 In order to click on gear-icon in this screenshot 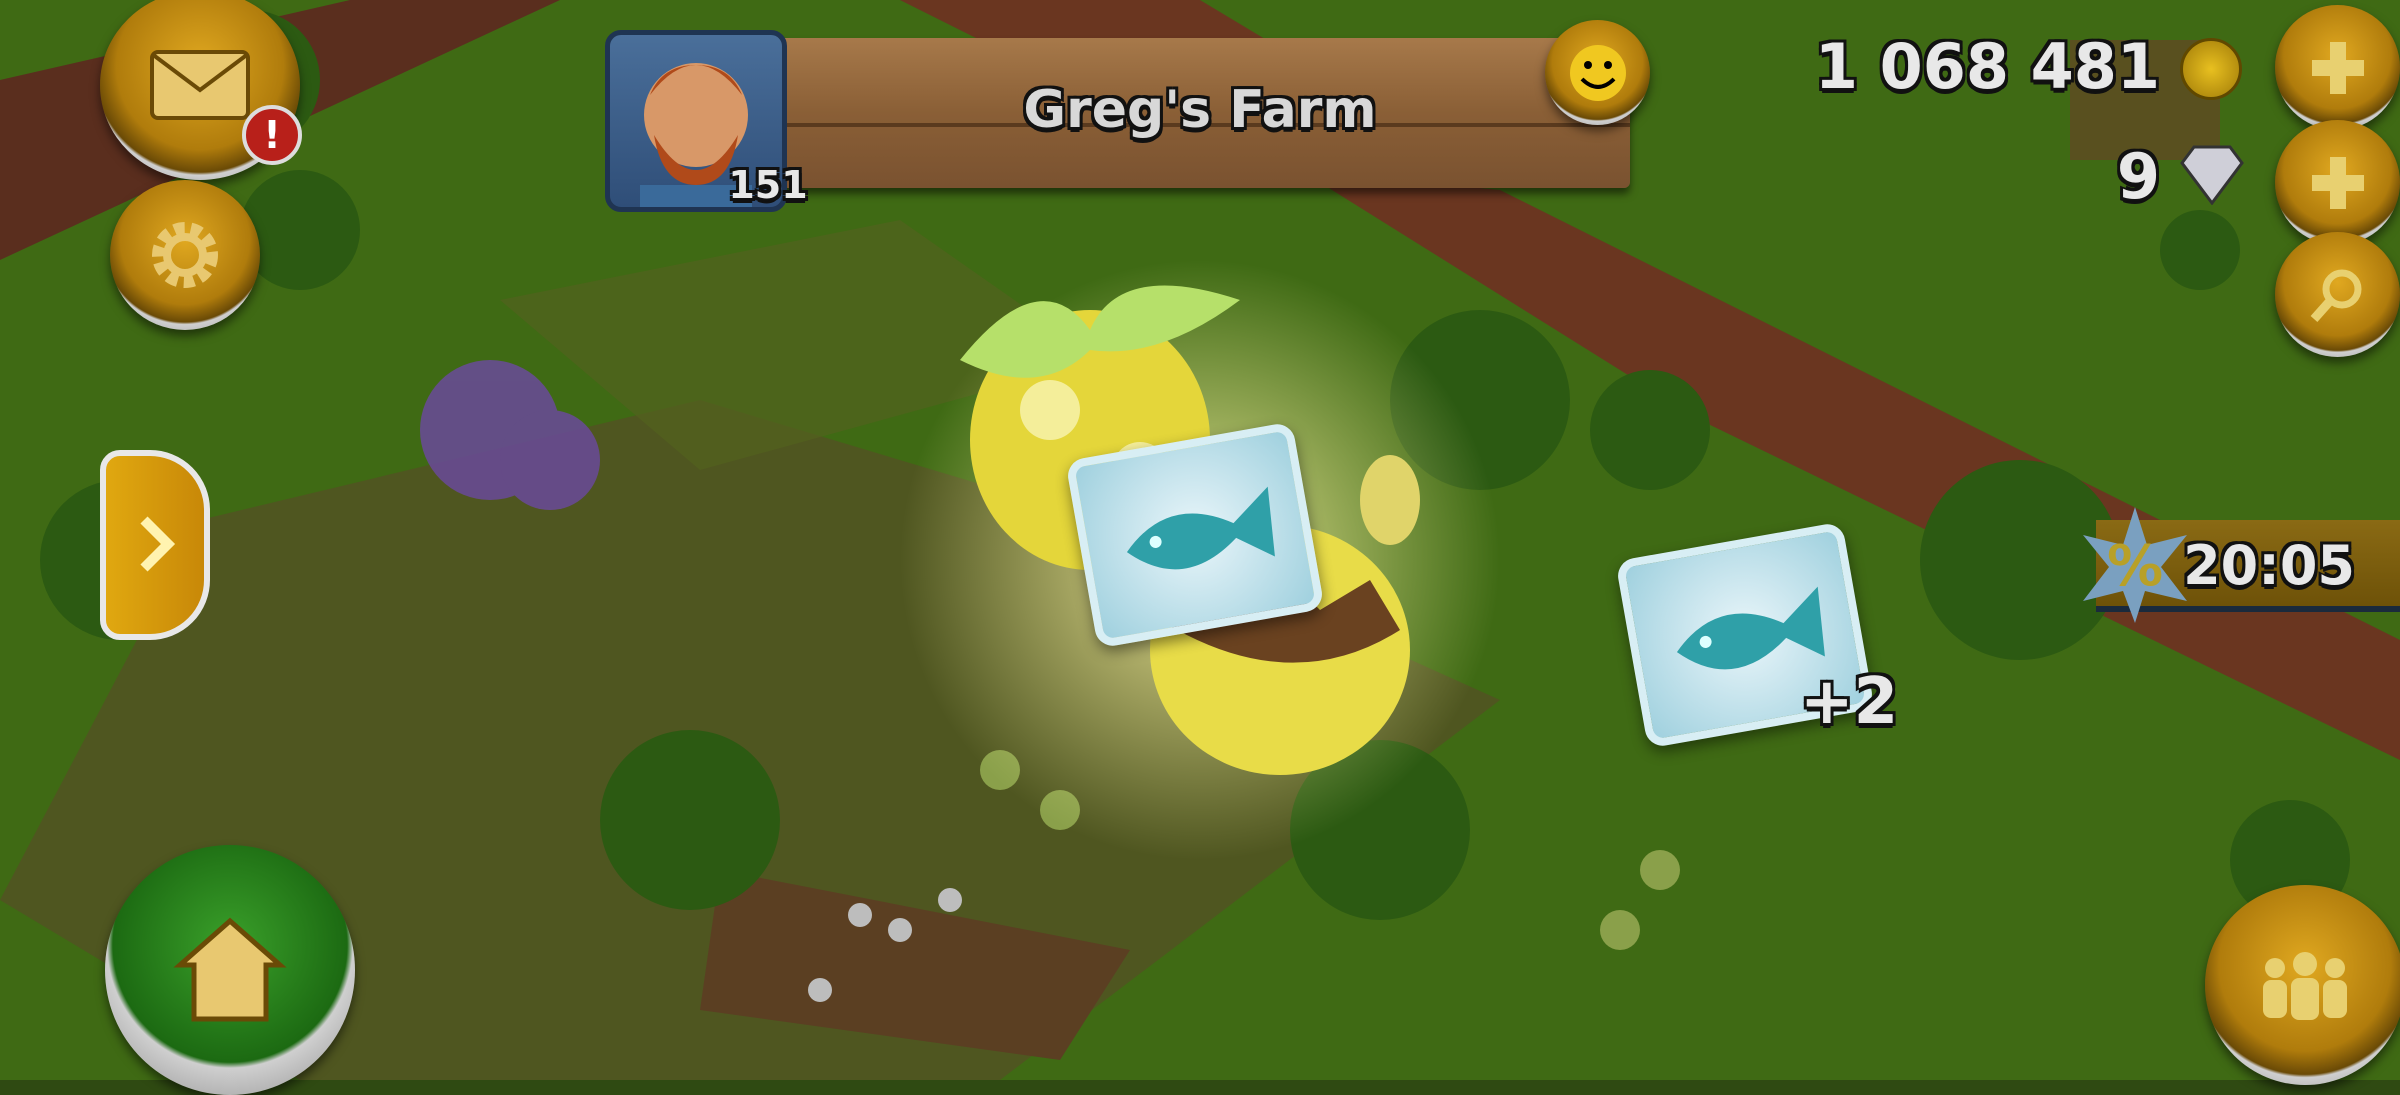, I will do `click(185, 255)`.